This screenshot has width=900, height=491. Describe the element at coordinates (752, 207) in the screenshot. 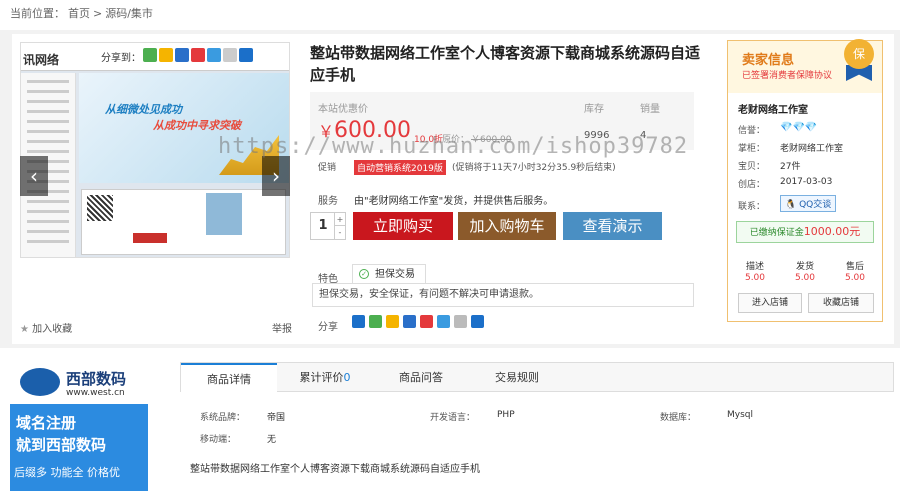

I see `contact-label: 联系：` at that location.